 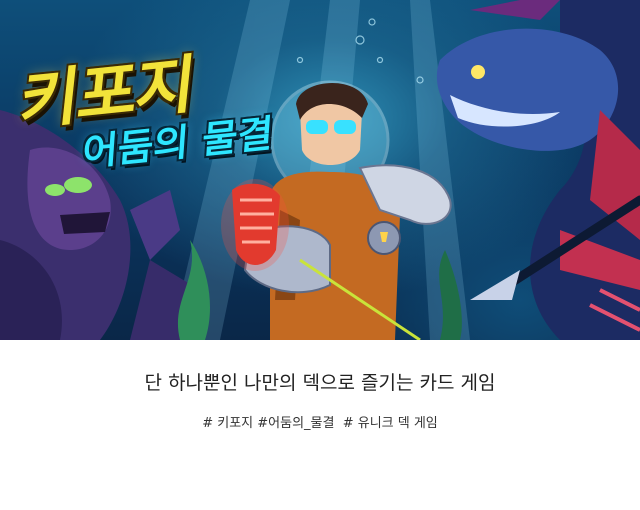 I want to click on hashtag-line: # 키포지 #어둠의_물결 # 유니크 덱 게임, so click(x=320, y=423).